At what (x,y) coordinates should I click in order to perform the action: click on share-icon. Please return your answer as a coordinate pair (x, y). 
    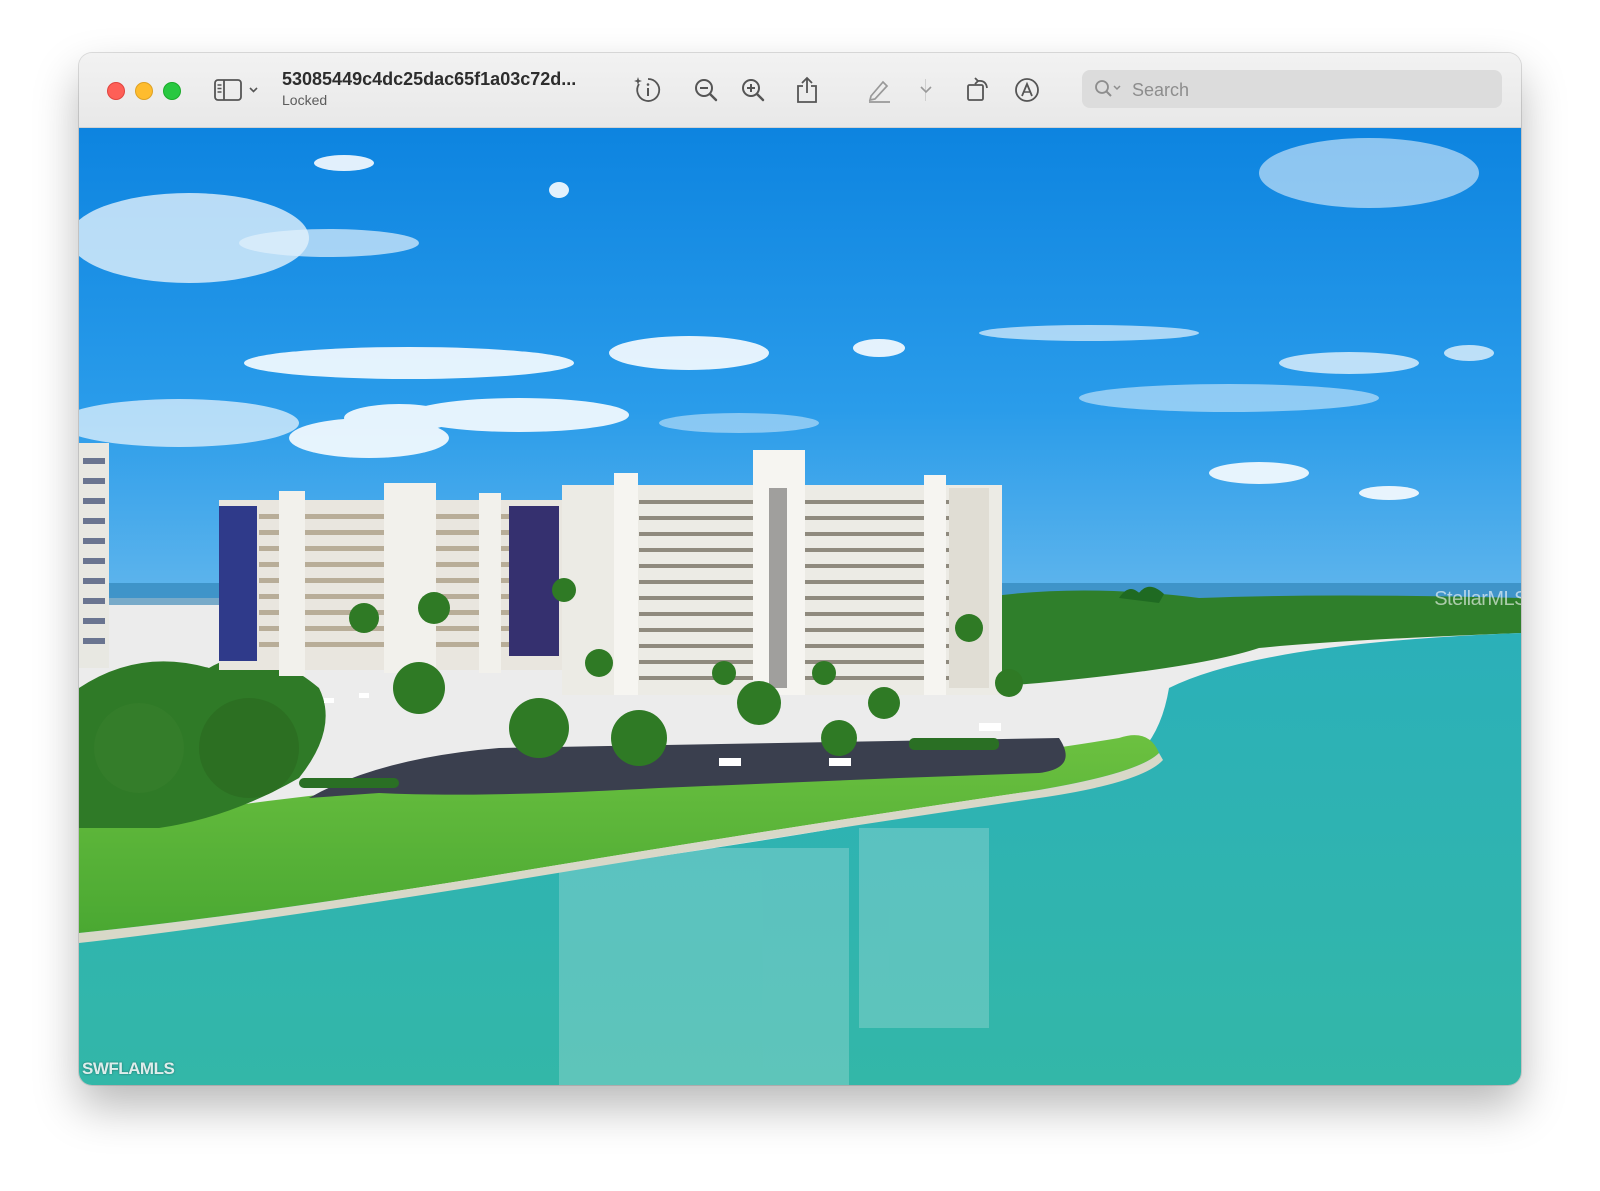
    Looking at the image, I should click on (807, 90).